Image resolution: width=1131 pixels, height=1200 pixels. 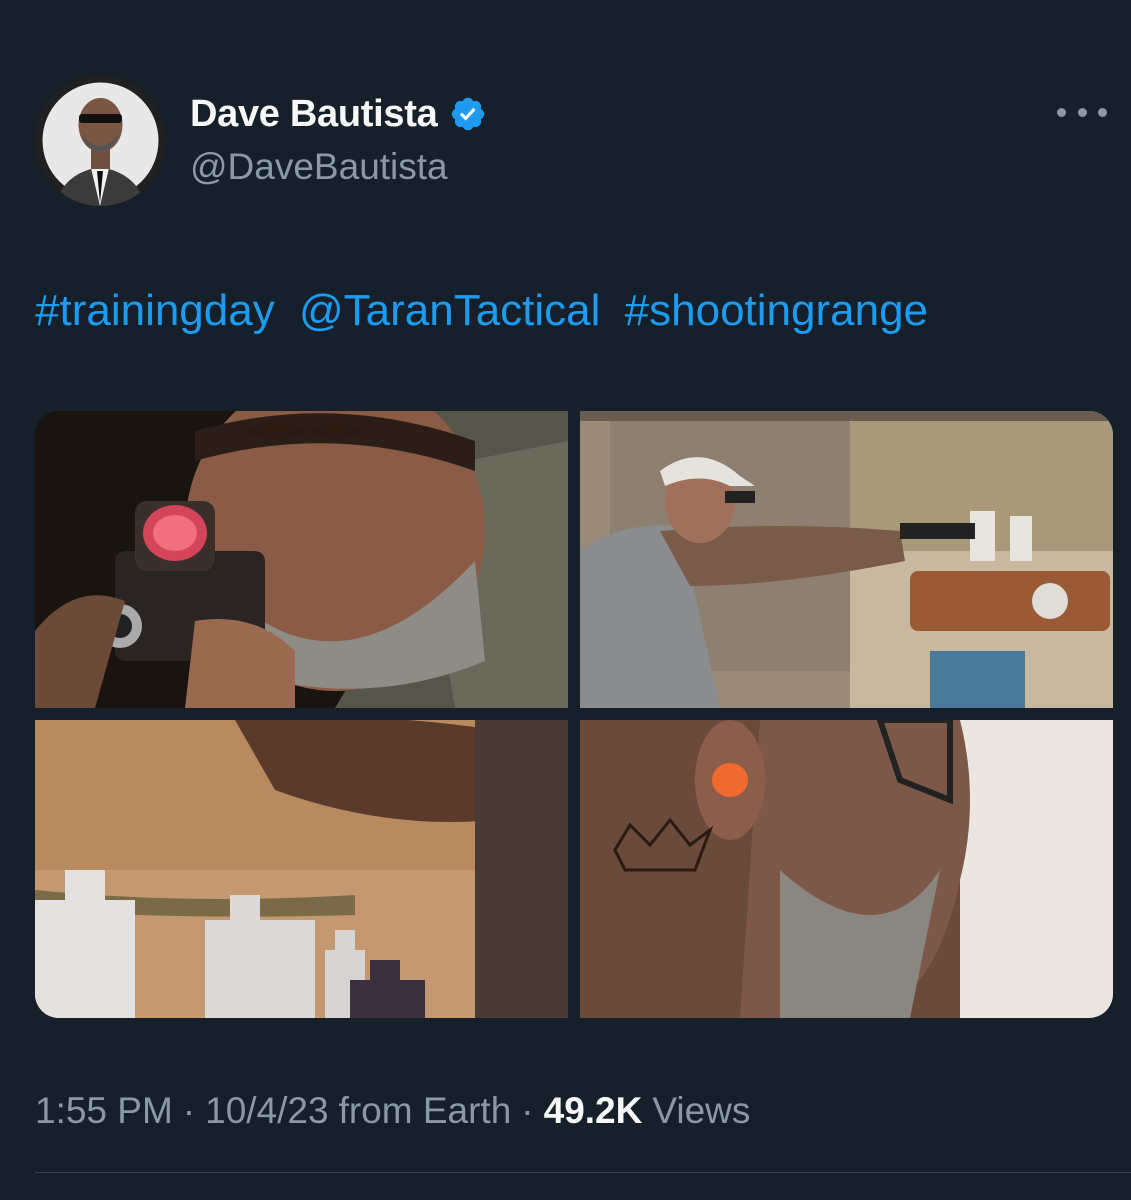 I want to click on user-handle: @DaveBautista, so click(x=338, y=167).